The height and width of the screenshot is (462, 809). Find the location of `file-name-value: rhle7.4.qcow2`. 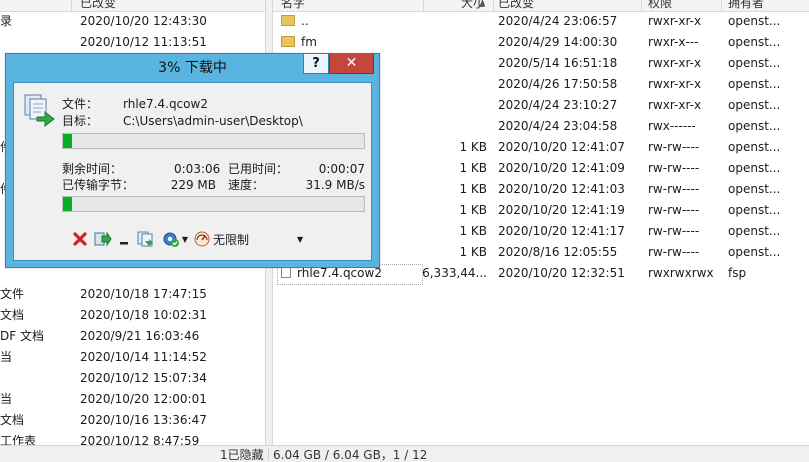

file-name-value: rhle7.4.qcow2 is located at coordinates (165, 104).